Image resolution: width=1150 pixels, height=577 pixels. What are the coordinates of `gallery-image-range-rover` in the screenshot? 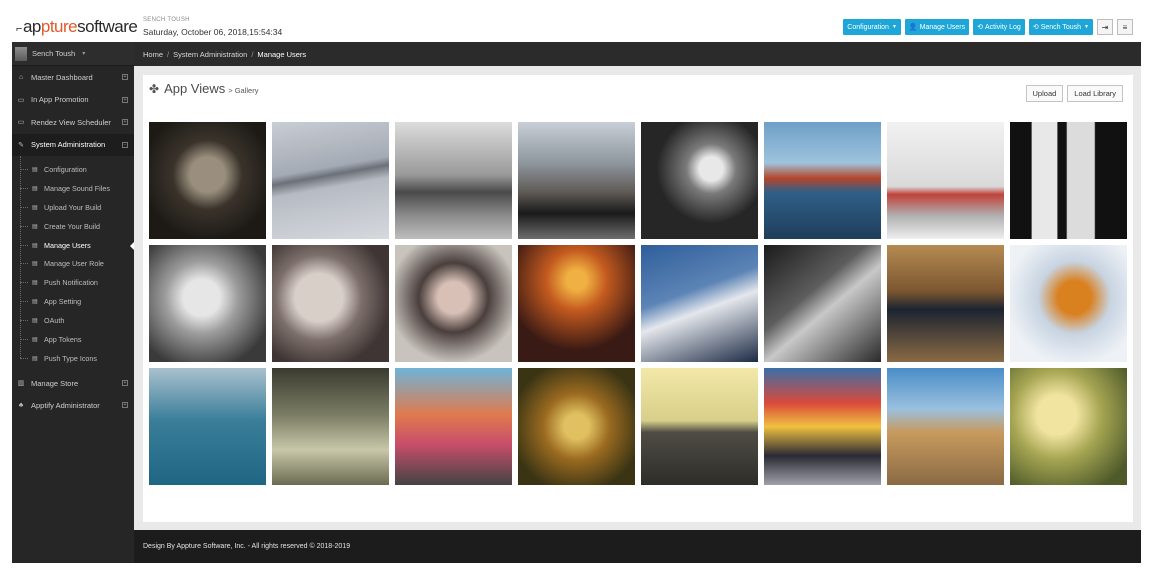 It's located at (576, 180).